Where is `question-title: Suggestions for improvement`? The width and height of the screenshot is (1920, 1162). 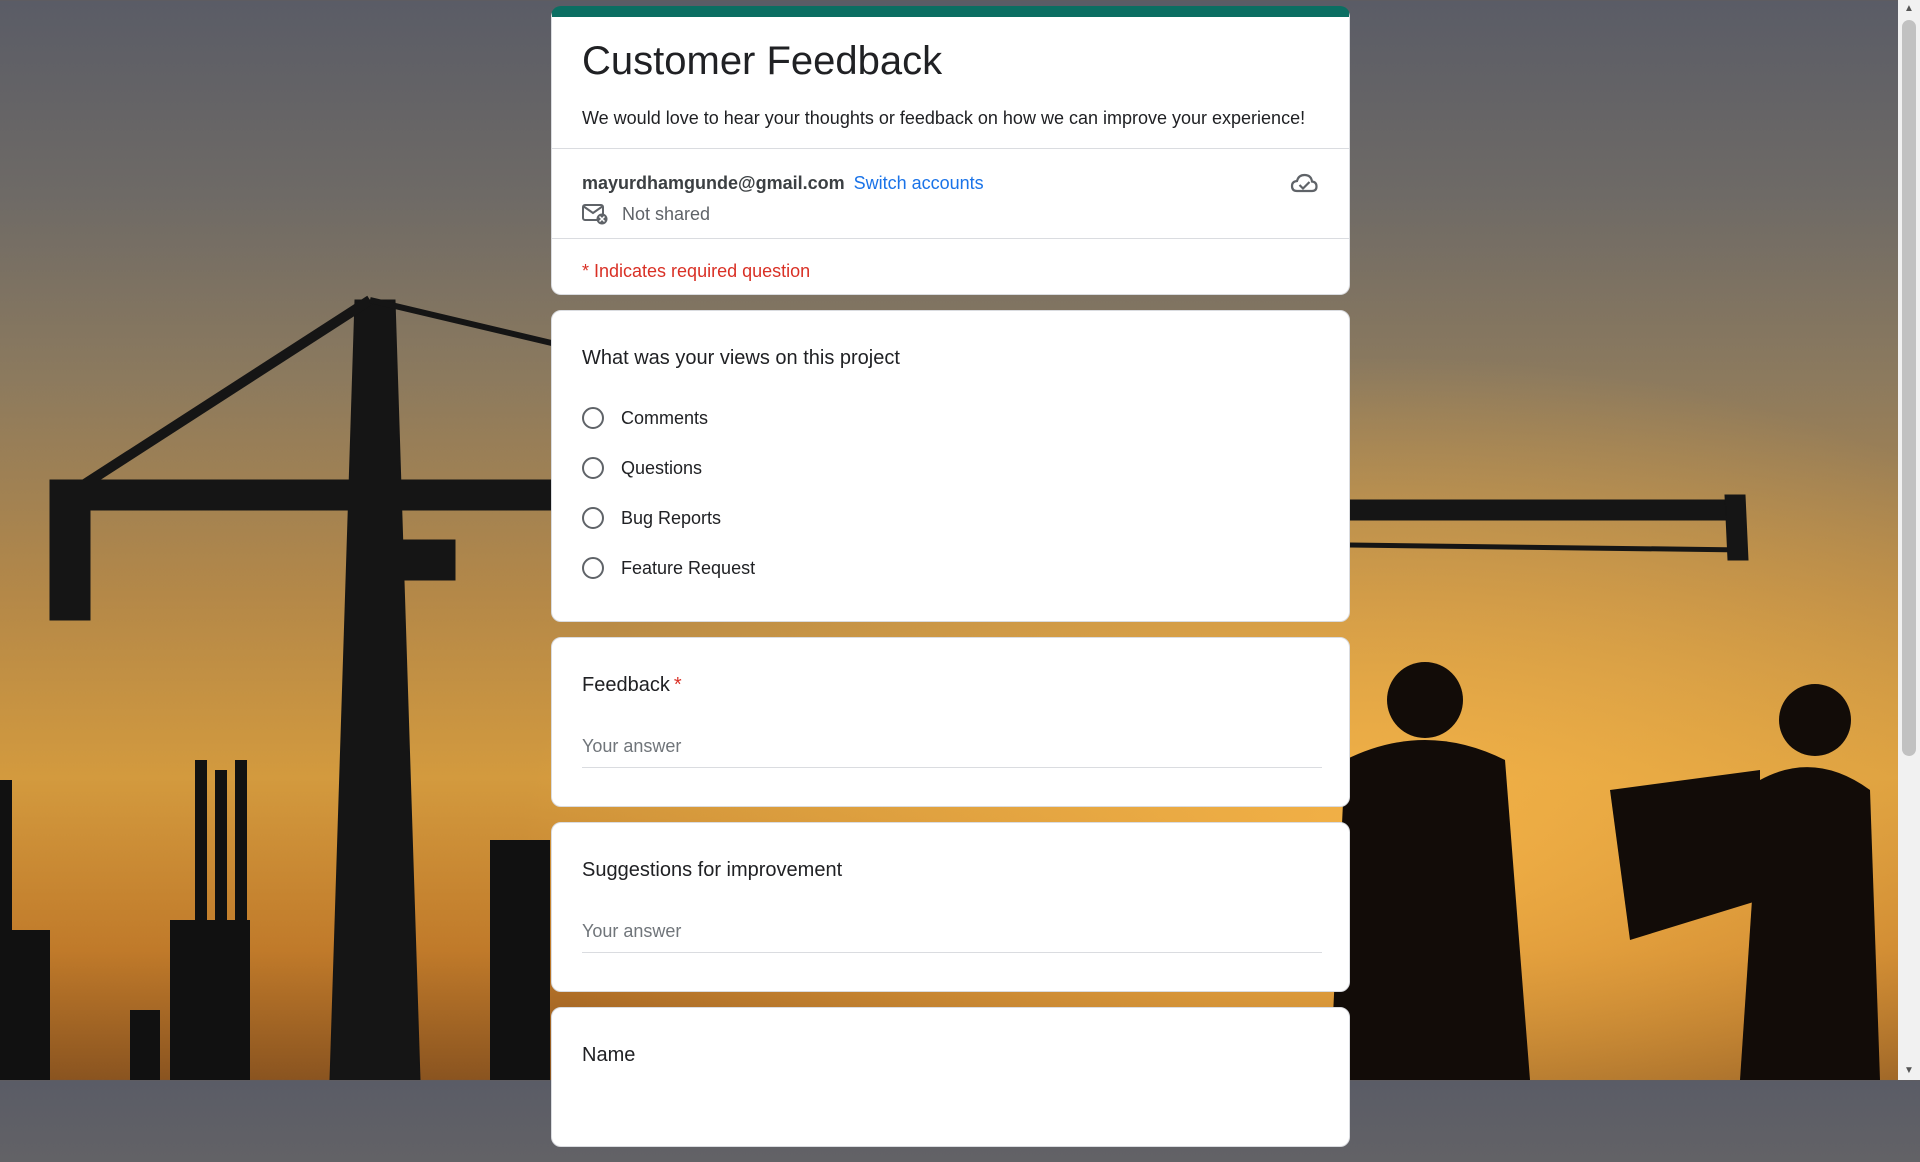 question-title: Suggestions for improvement is located at coordinates (712, 870).